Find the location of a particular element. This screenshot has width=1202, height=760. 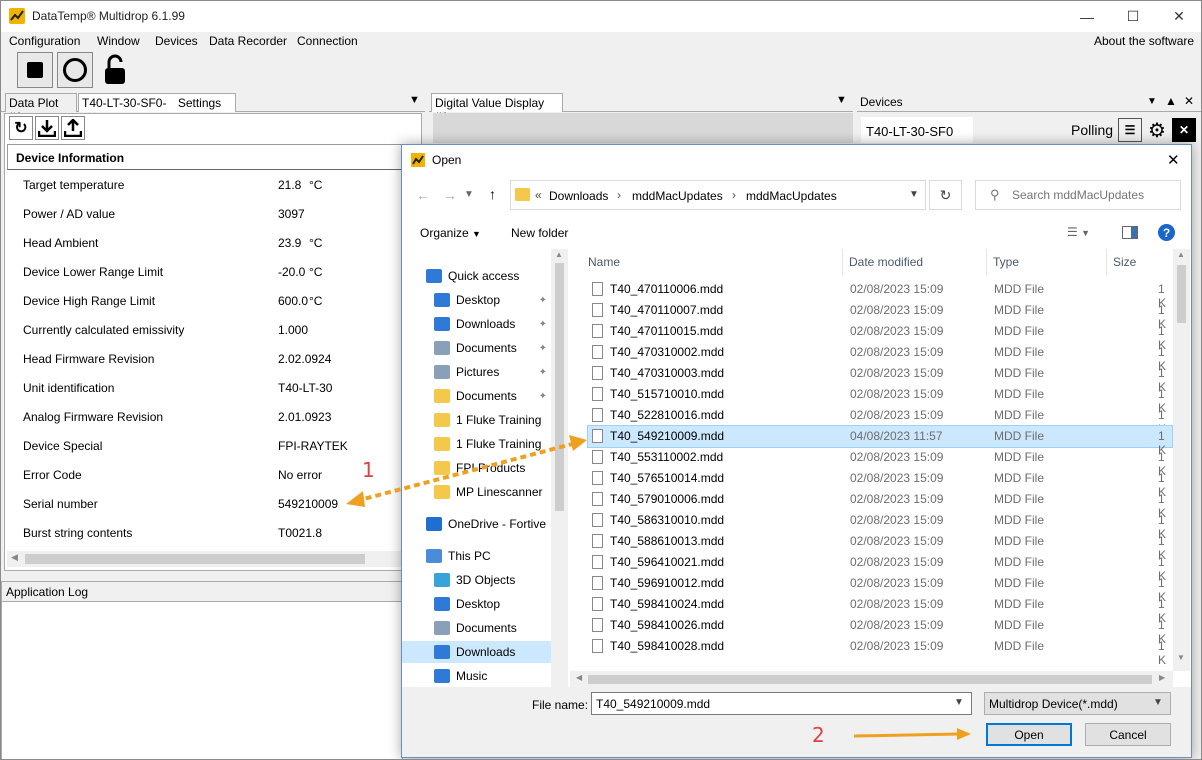

annotation-step-2: 2 is located at coordinates (818, 735).